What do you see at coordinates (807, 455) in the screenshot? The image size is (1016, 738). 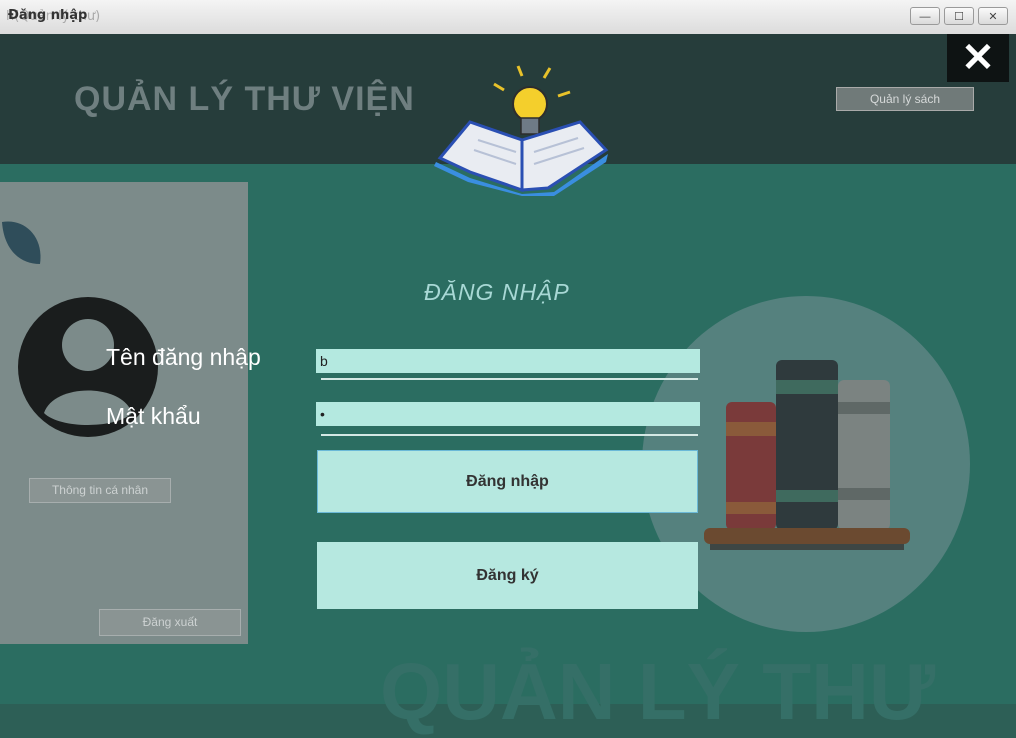 I see `books-illustration` at bounding box center [807, 455].